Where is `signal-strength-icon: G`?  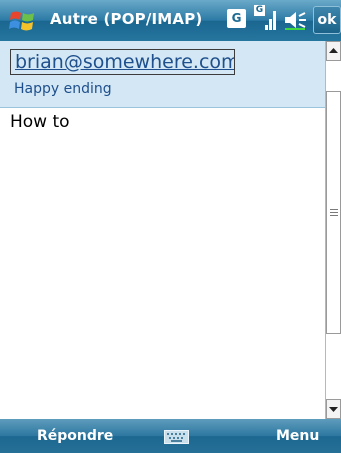 signal-strength-icon: G is located at coordinates (267, 19).